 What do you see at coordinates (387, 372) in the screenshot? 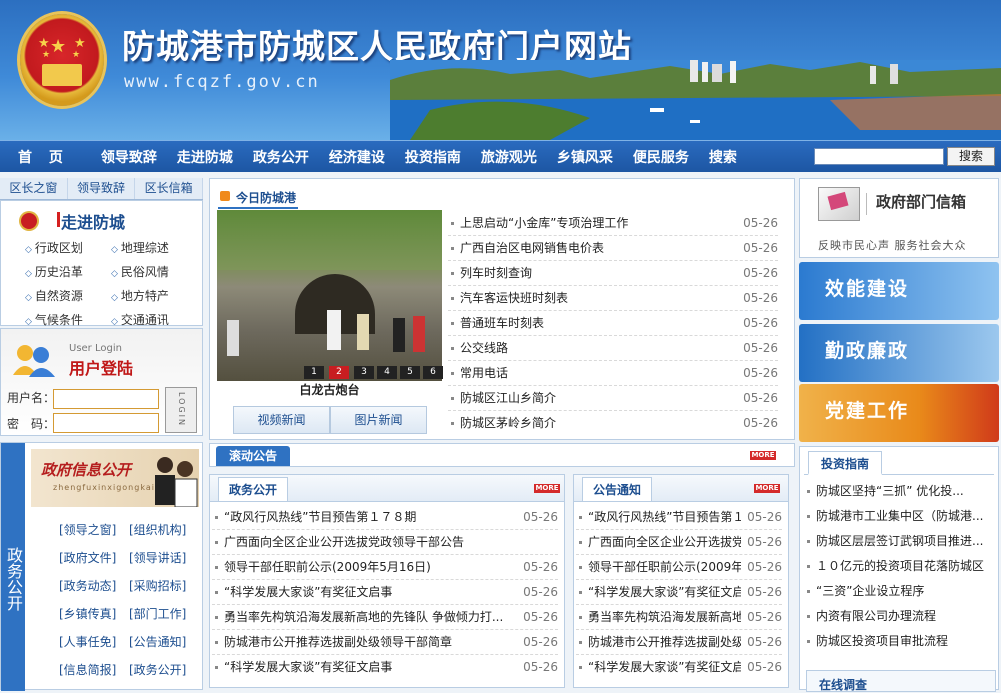
I see `photo-page-4: 4` at bounding box center [387, 372].